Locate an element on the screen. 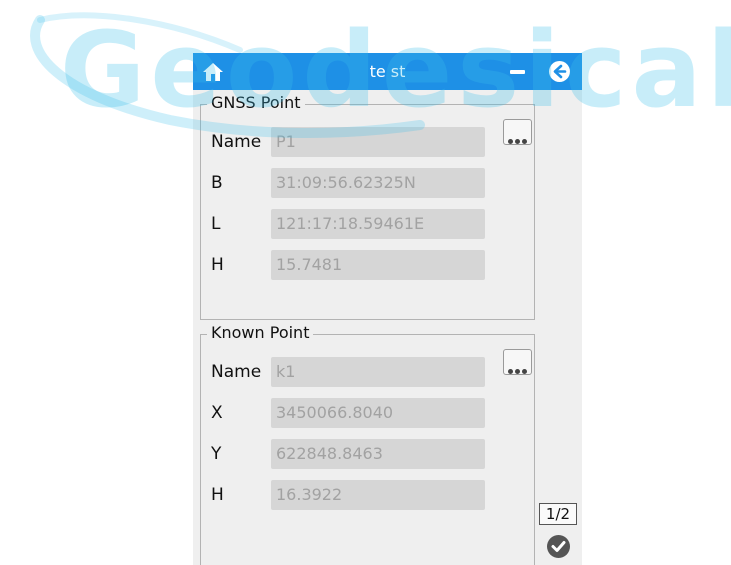 The width and height of the screenshot is (731, 565). known-point-title: Known Point is located at coordinates (260, 333).